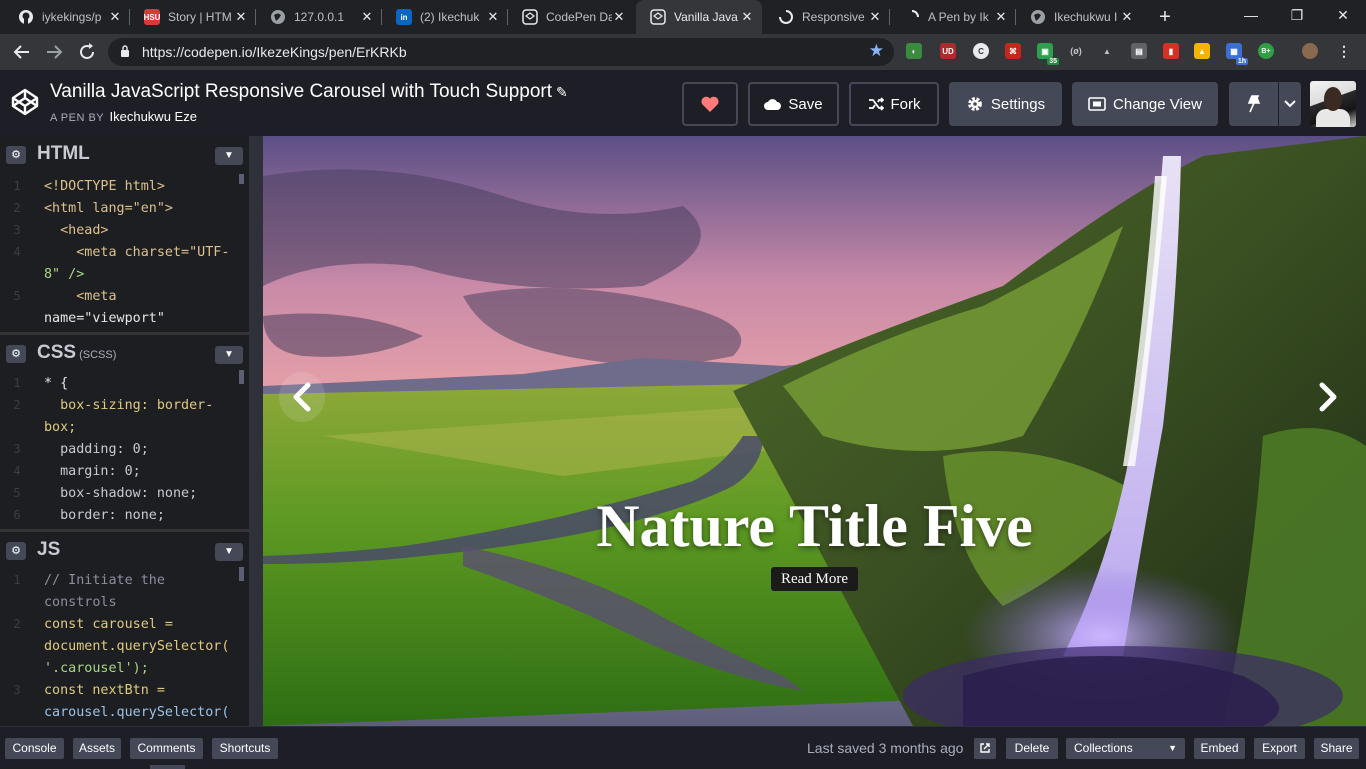  Describe the element at coordinates (876, 51) in the screenshot. I see `bookmark-star-icon: ★` at that location.